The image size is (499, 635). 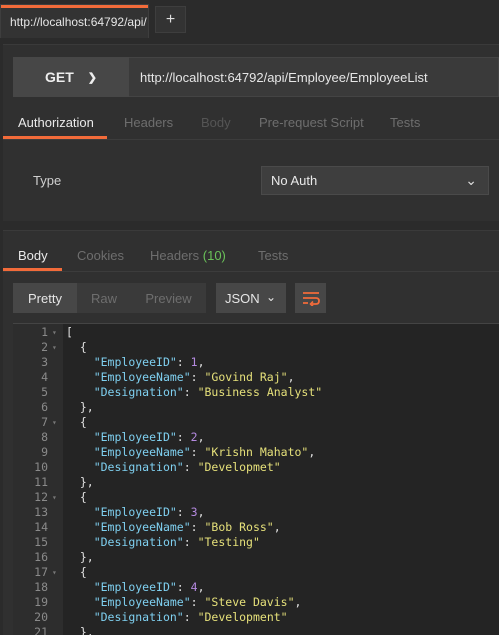 What do you see at coordinates (175, 255) in the screenshot?
I see `response-tab-headers-label: Headers` at bounding box center [175, 255].